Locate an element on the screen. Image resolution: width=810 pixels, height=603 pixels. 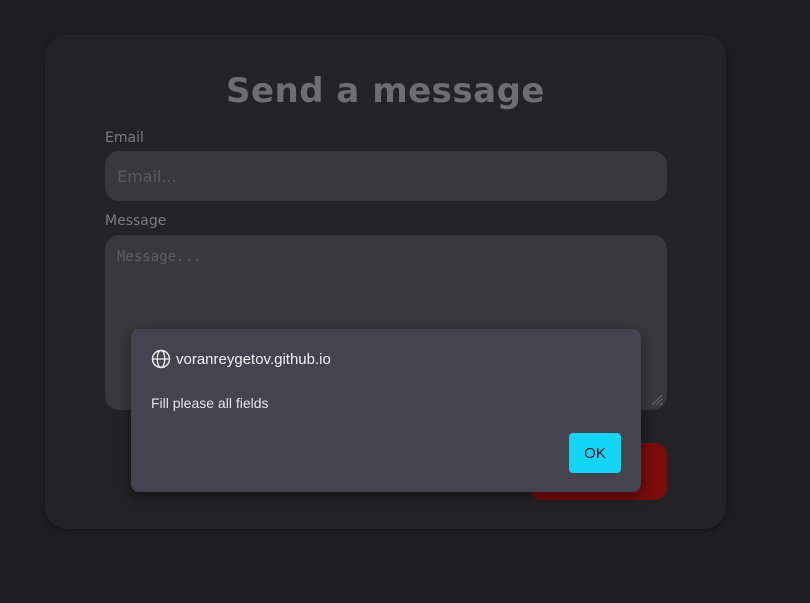
dialog-origin: voranreygetov.github.io is located at coordinates (241, 359).